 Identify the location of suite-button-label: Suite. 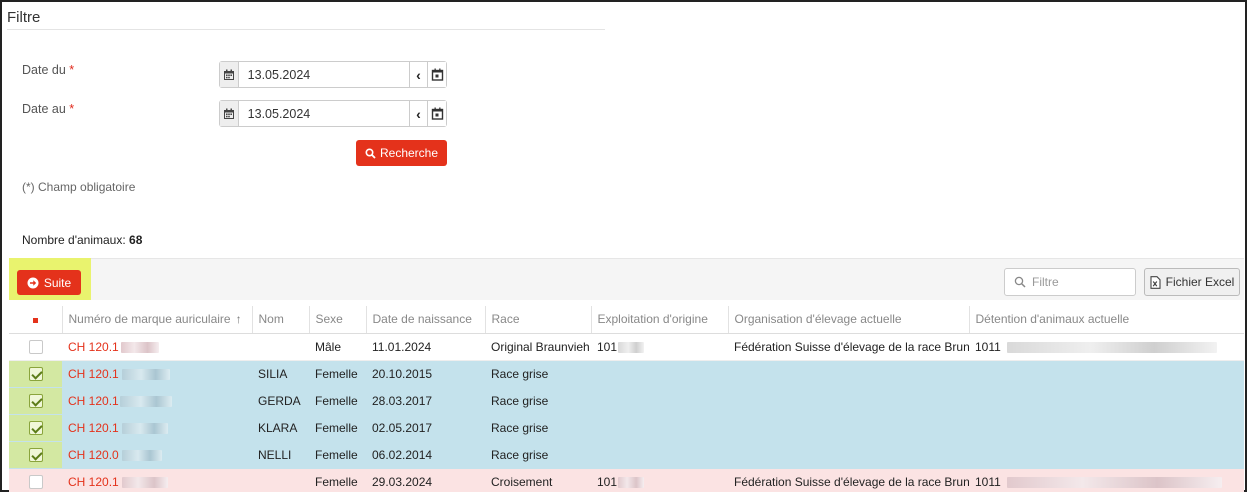
(57, 282).